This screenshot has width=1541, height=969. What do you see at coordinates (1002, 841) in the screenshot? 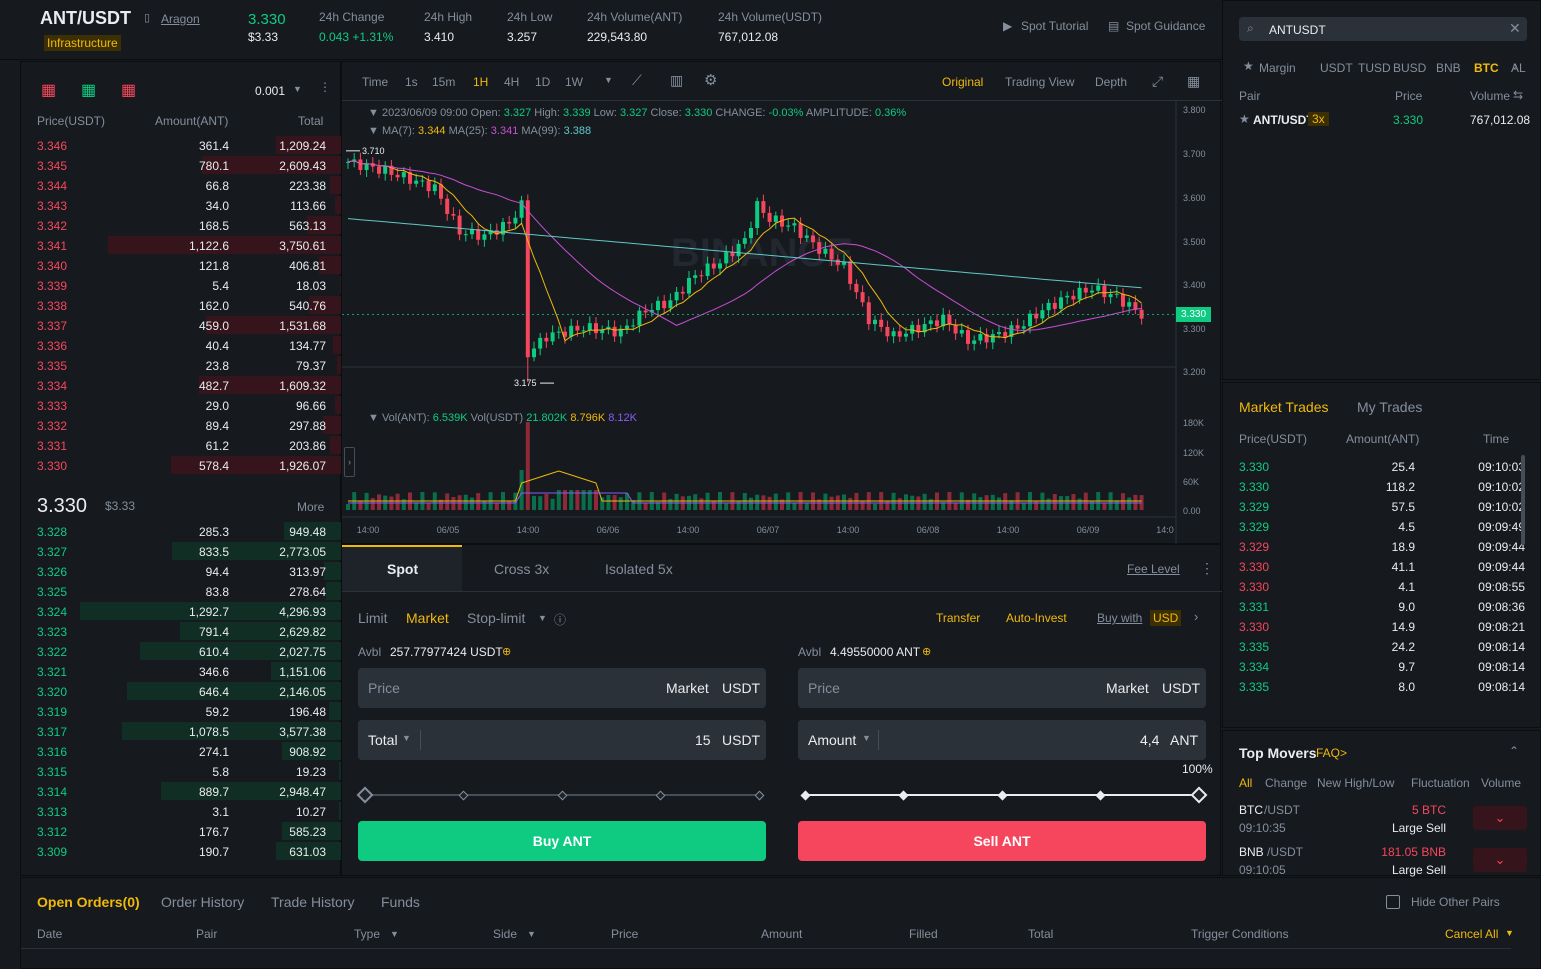
I see `sell-button: Sell ANT` at bounding box center [1002, 841].